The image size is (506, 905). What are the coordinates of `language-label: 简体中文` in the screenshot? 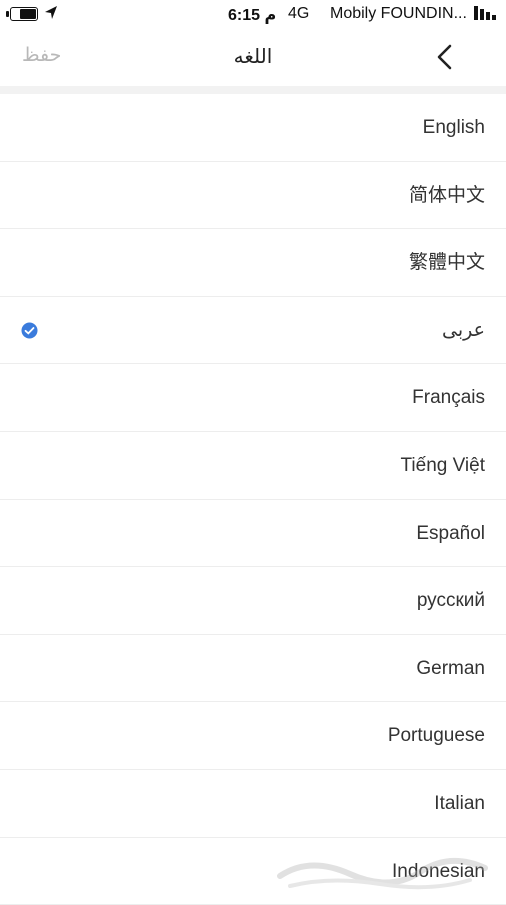 It's located at (446, 195).